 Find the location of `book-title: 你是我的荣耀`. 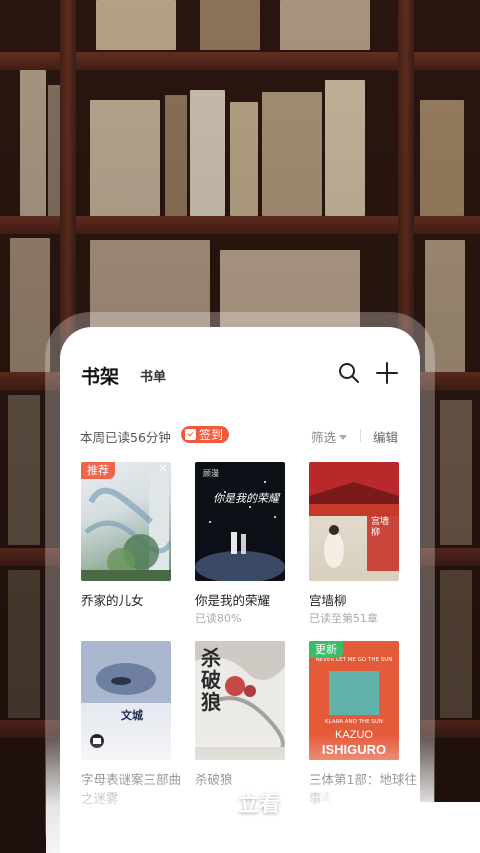

book-title: 你是我的荣耀 is located at coordinates (233, 600).